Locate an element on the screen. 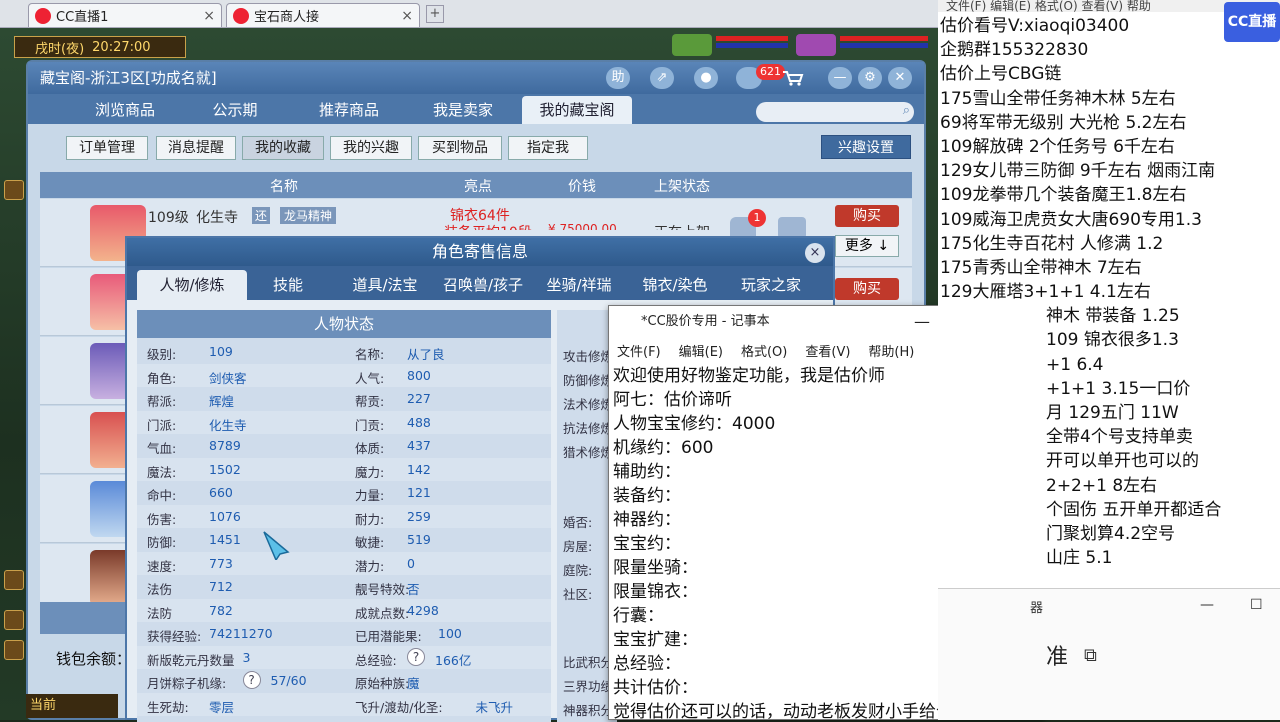 This screenshot has width=1280, height=722. side-label: 神器积分 is located at coordinates (588, 710).